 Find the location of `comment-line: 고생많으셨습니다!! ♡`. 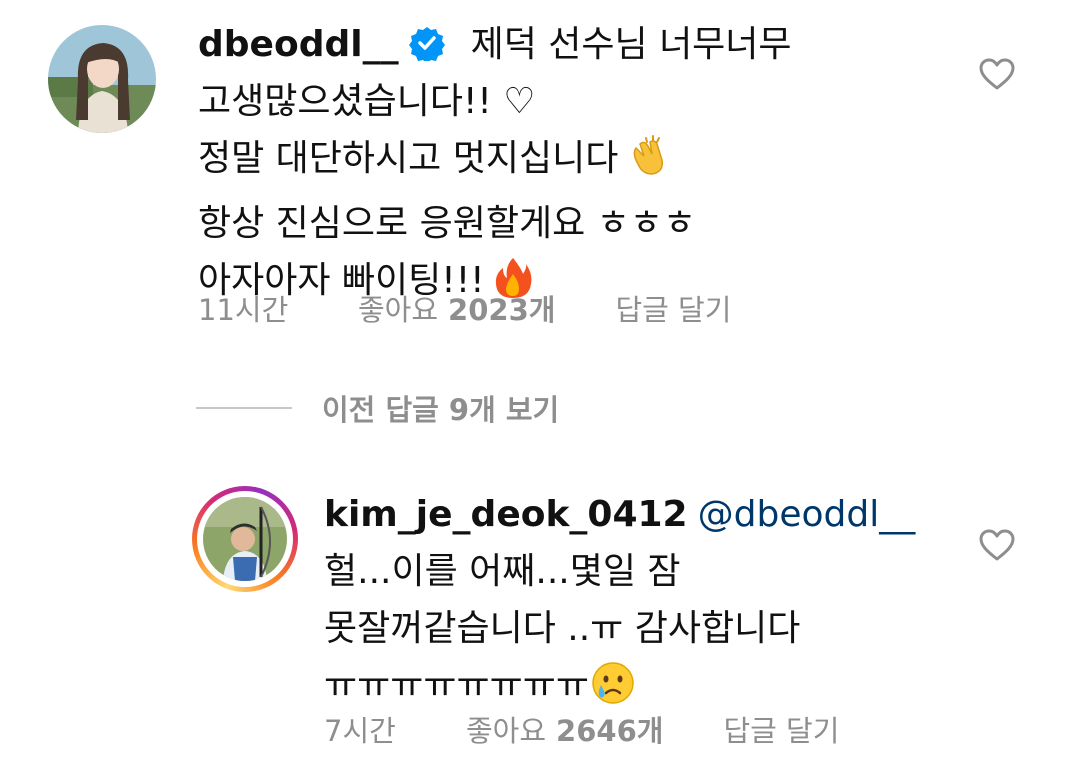

comment-line: 고생많으셨습니다!! ♡ is located at coordinates (367, 101).